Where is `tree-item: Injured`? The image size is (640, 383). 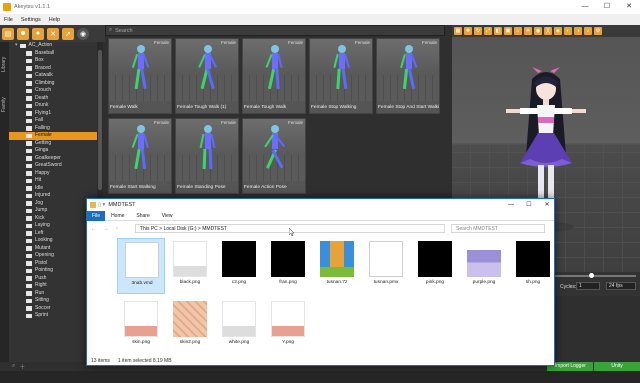 tree-item: Injured is located at coordinates (53, 196).